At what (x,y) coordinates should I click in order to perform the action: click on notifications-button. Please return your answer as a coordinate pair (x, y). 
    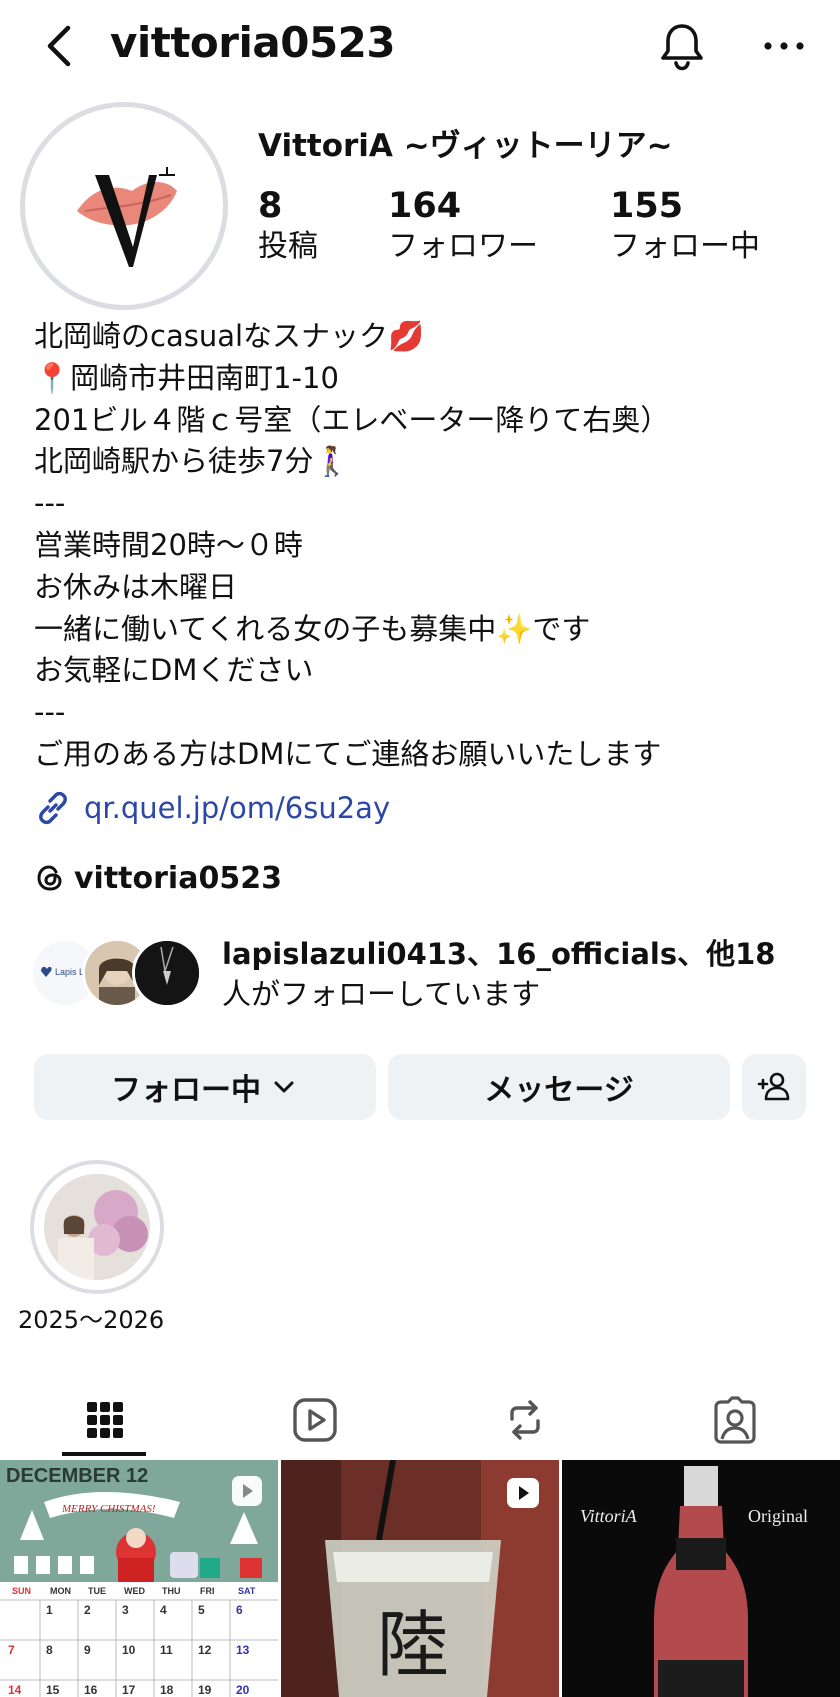
    Looking at the image, I should click on (682, 46).